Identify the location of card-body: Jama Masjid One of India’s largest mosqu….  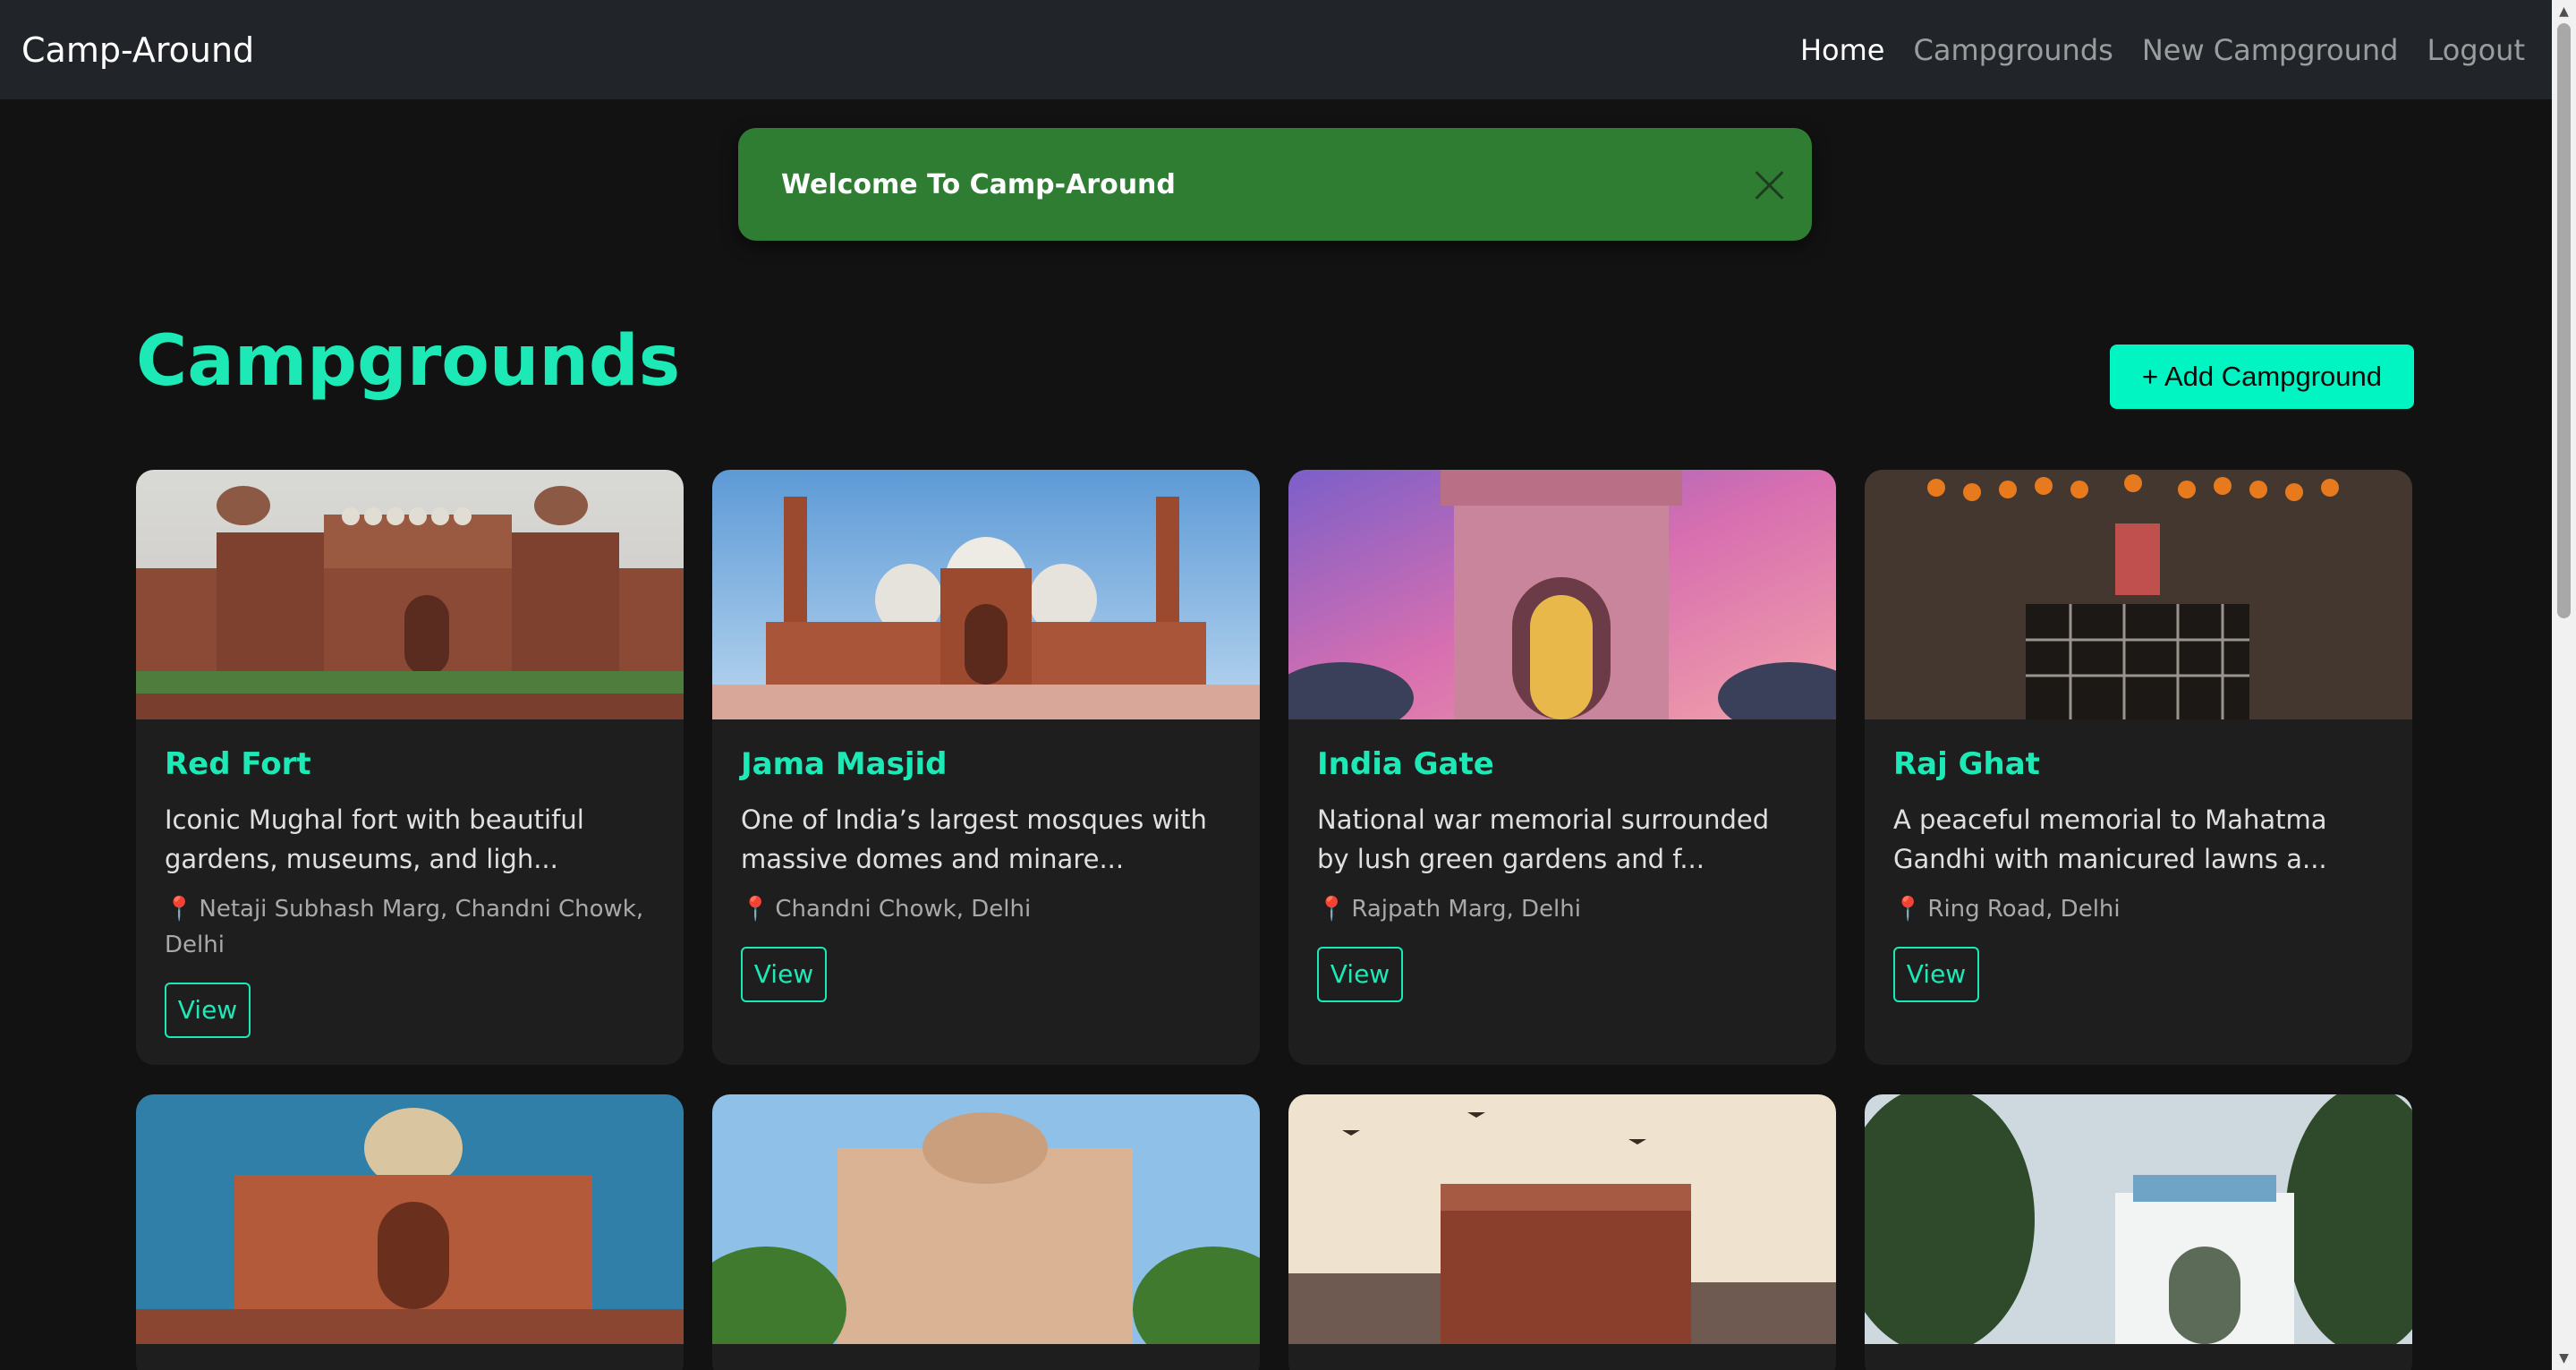
(986, 875).